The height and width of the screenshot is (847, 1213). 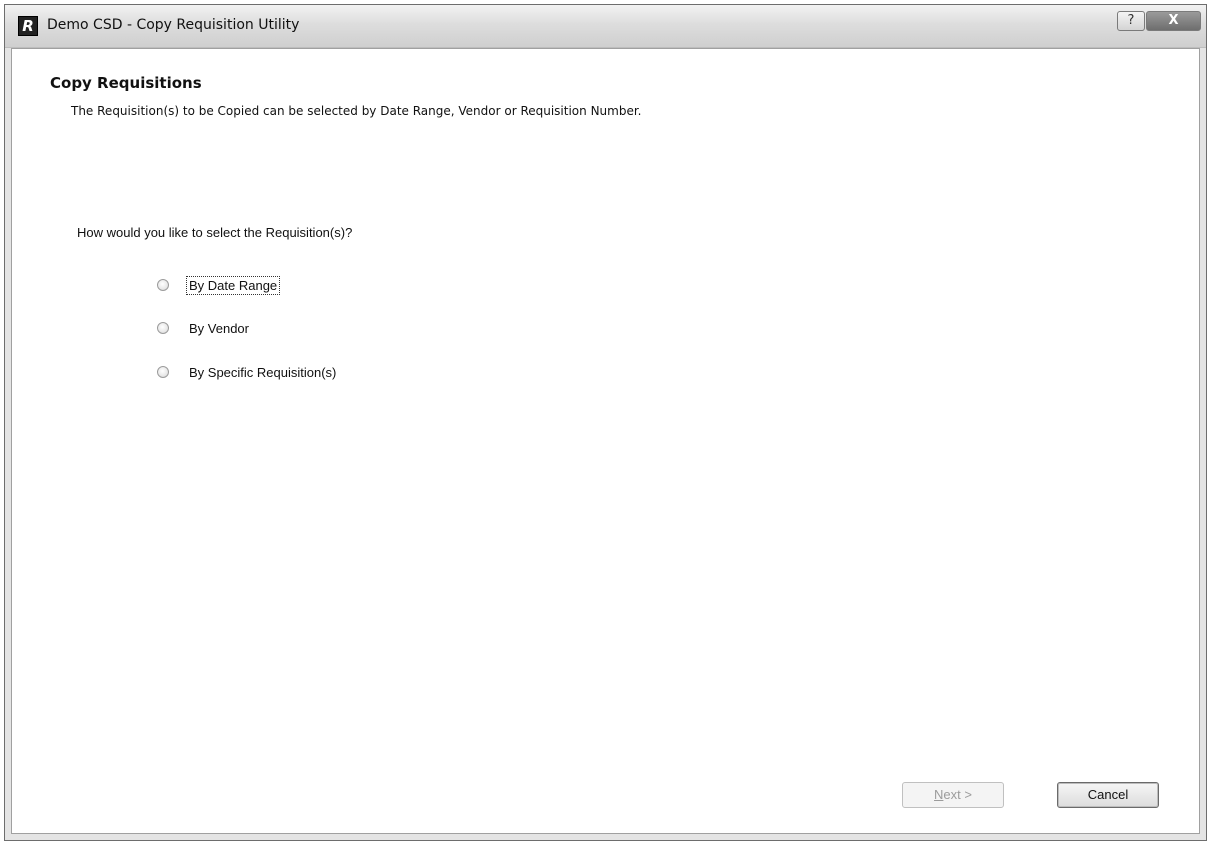 What do you see at coordinates (939, 794) in the screenshot?
I see `next-accelerator: N` at bounding box center [939, 794].